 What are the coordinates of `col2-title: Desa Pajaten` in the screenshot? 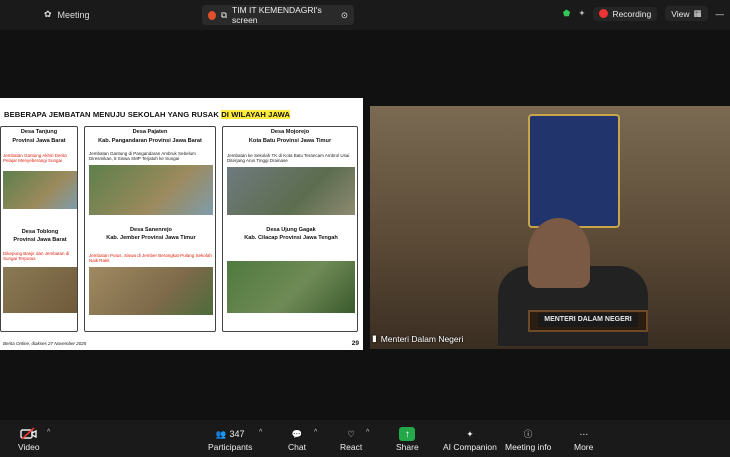 It's located at (150, 132).